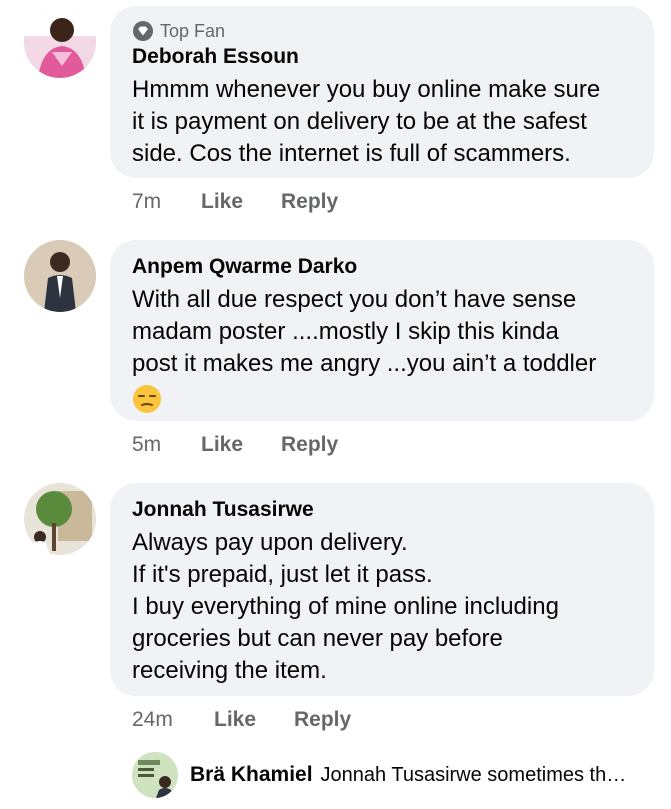  What do you see at coordinates (147, 399) in the screenshot?
I see `unamused-face-icon` at bounding box center [147, 399].